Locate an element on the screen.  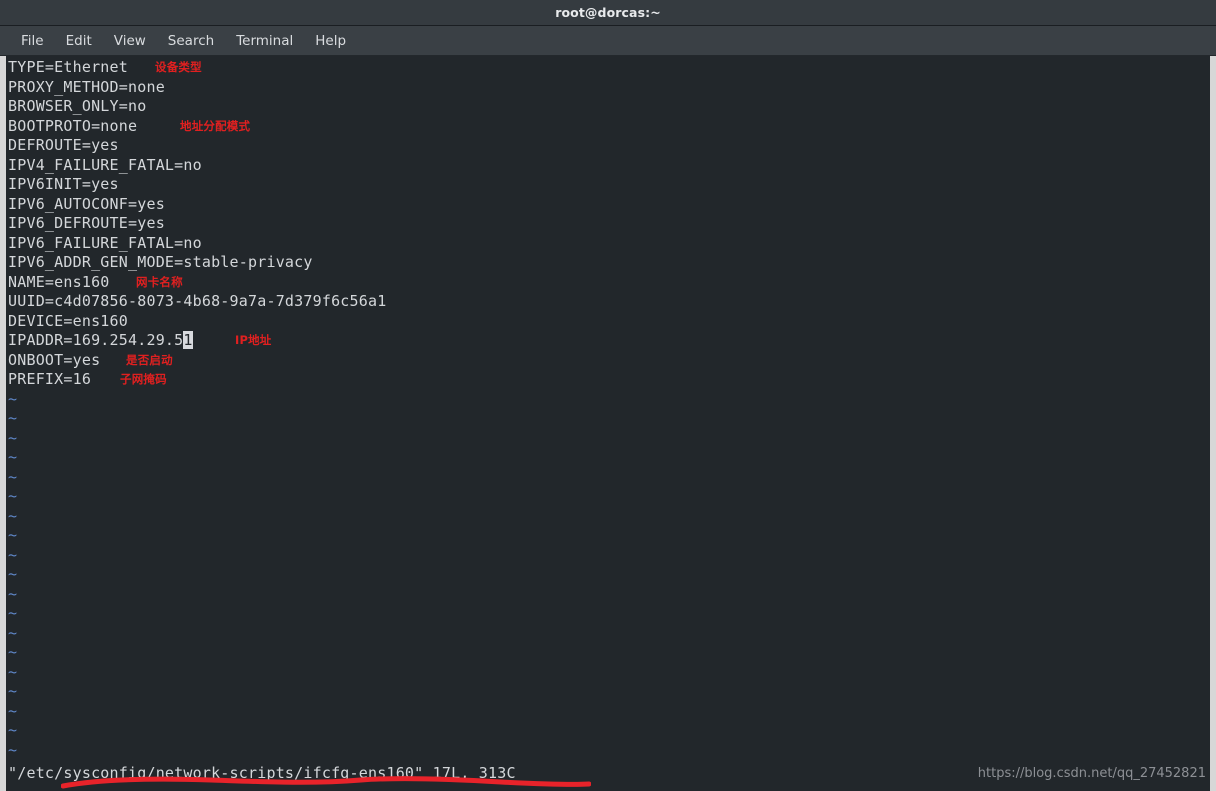
red-annotation-label: 设备类型 is located at coordinates (178, 67).